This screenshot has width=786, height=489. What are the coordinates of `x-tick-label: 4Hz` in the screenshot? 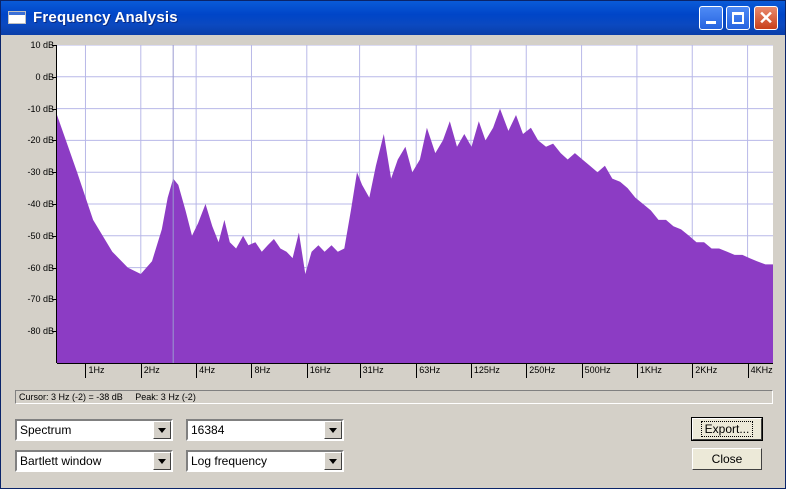 It's located at (207, 370).